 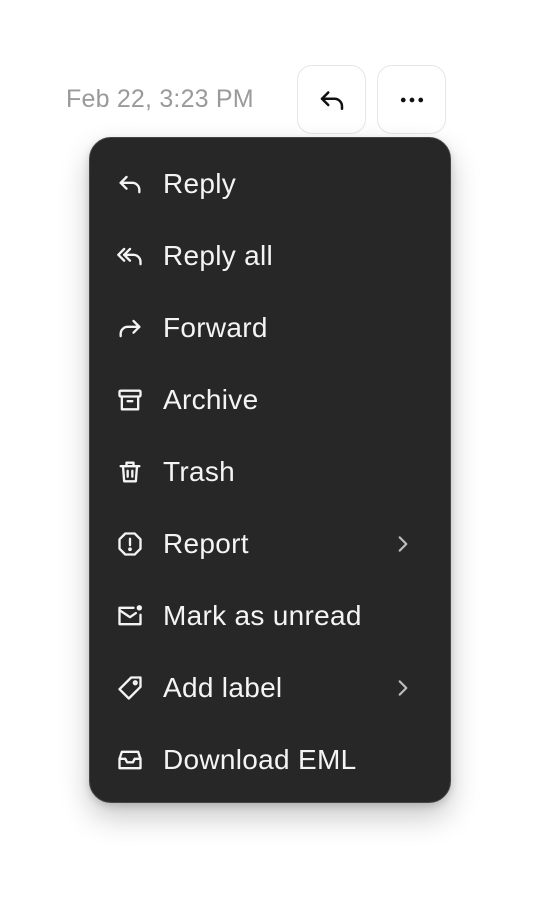 I want to click on menu-item-label: Forward, so click(x=215, y=327).